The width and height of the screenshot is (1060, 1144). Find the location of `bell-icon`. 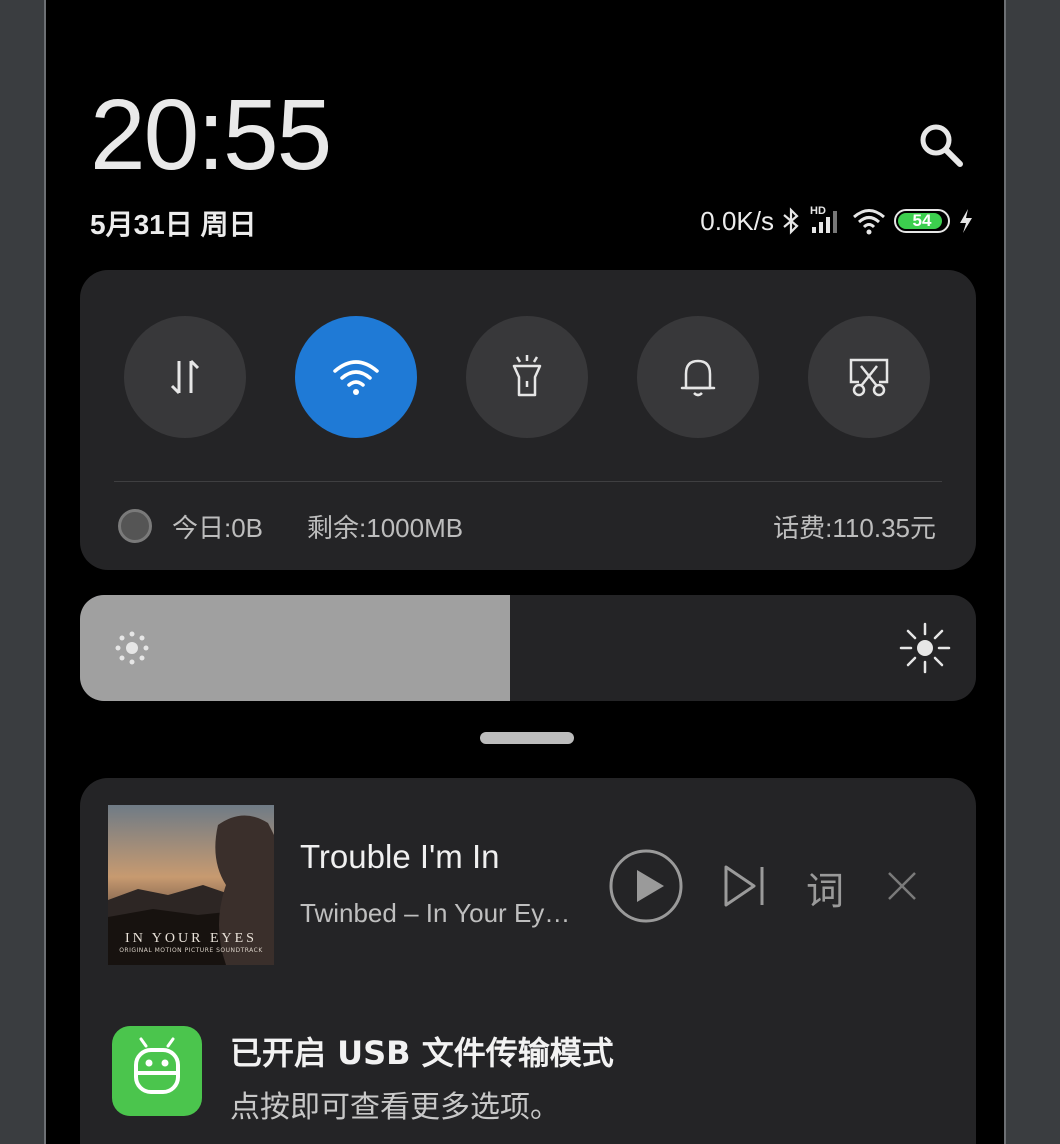

bell-icon is located at coordinates (698, 378).